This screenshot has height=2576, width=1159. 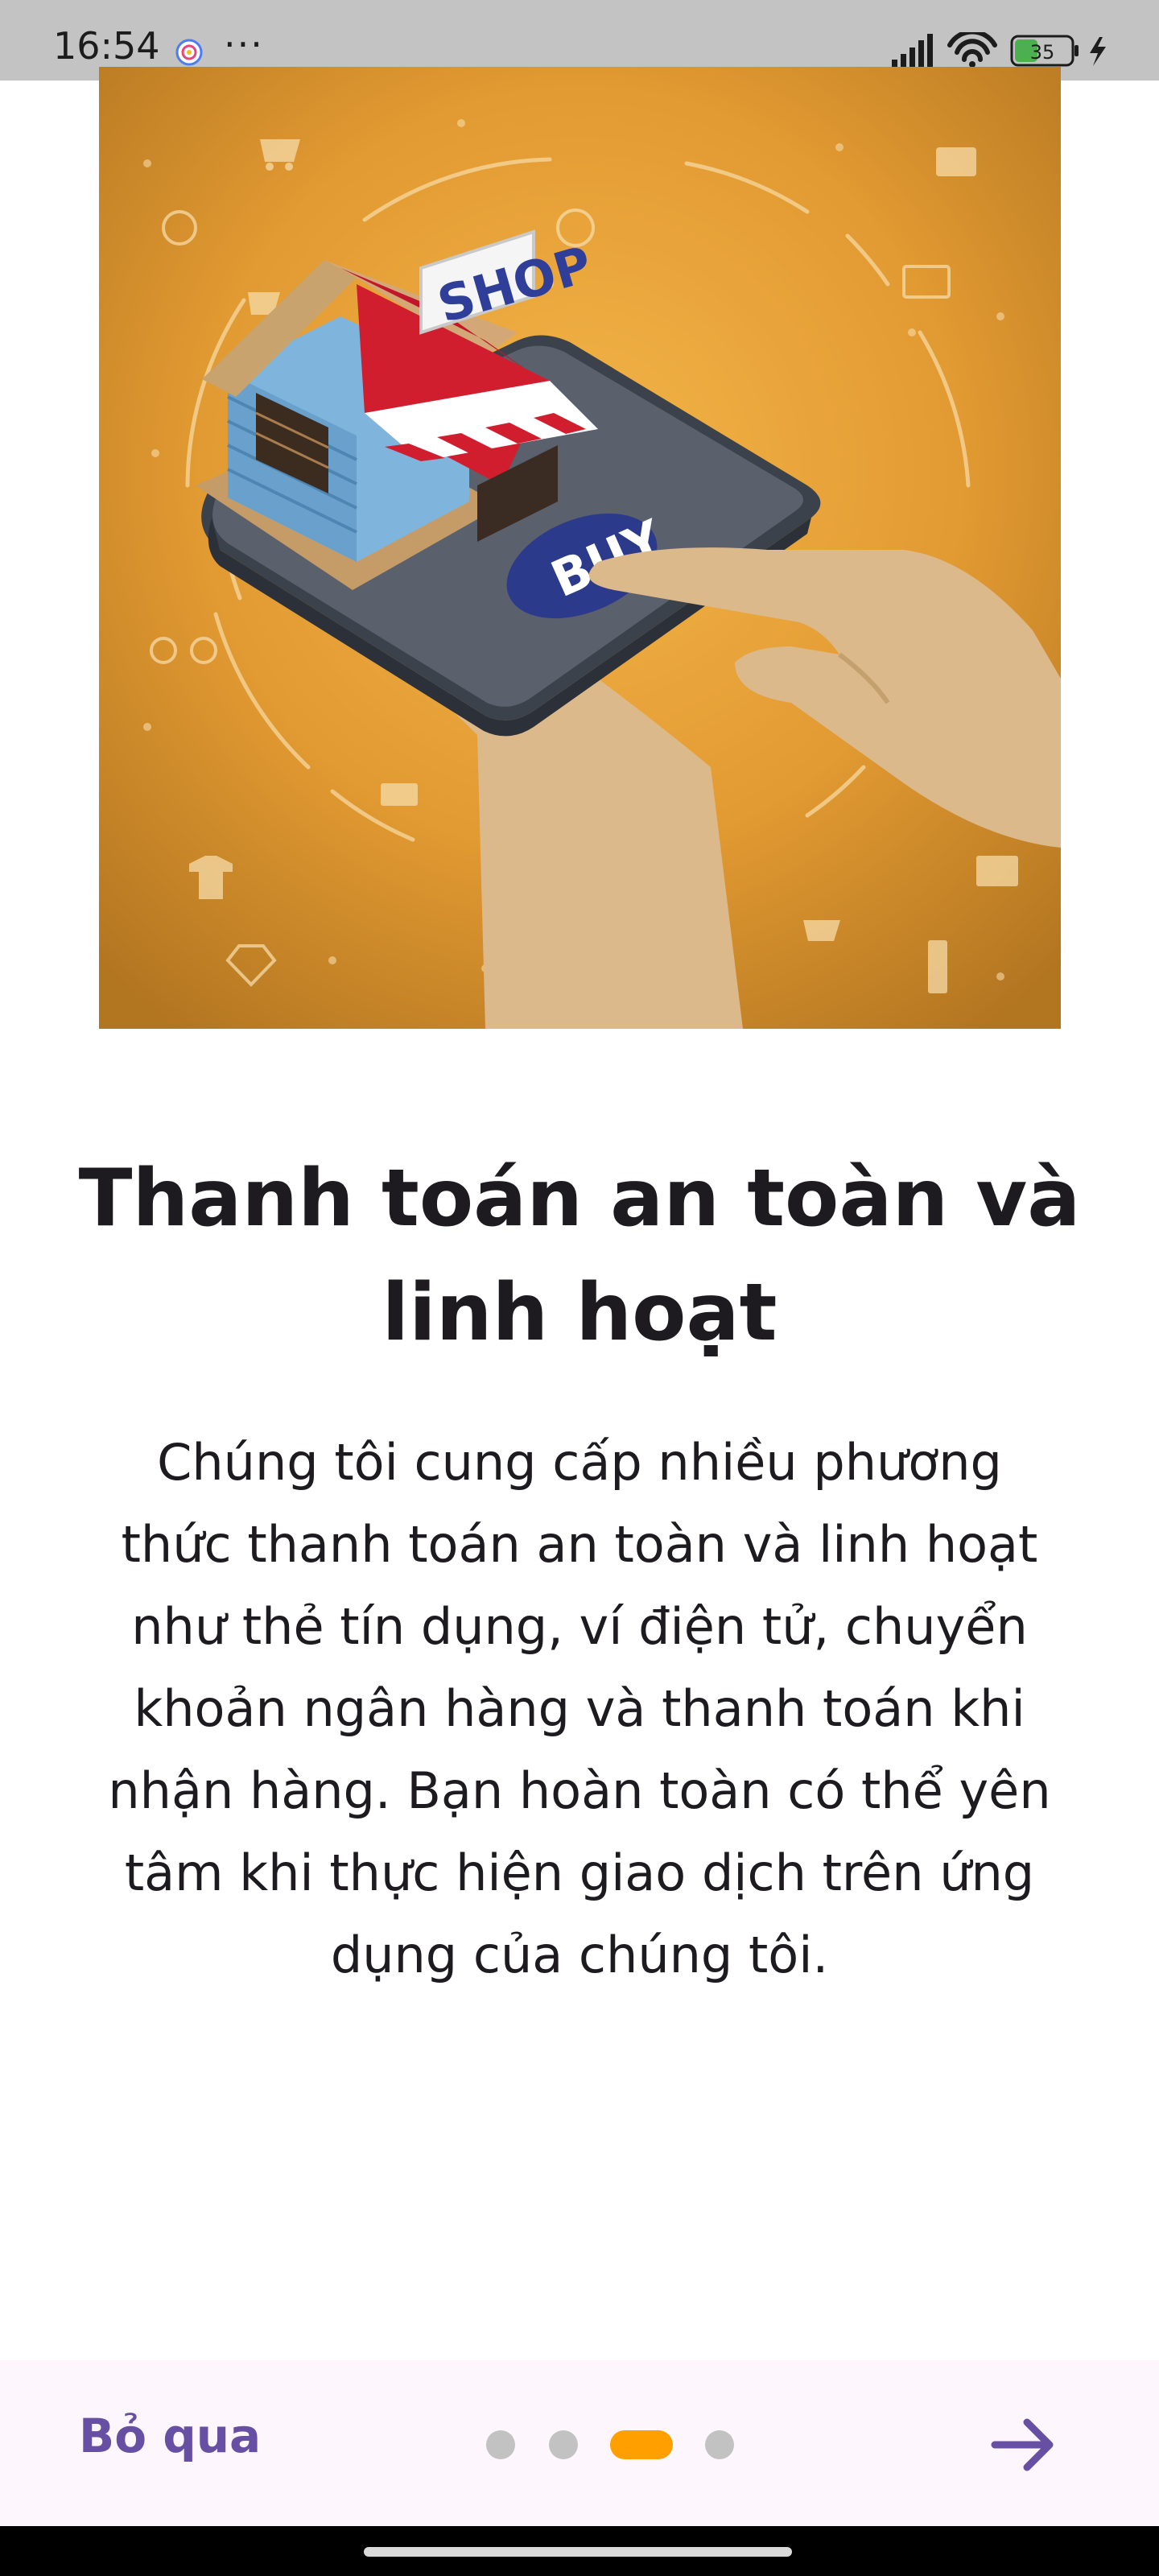 What do you see at coordinates (641, 2444) in the screenshot?
I see `page-dot-3-active` at bounding box center [641, 2444].